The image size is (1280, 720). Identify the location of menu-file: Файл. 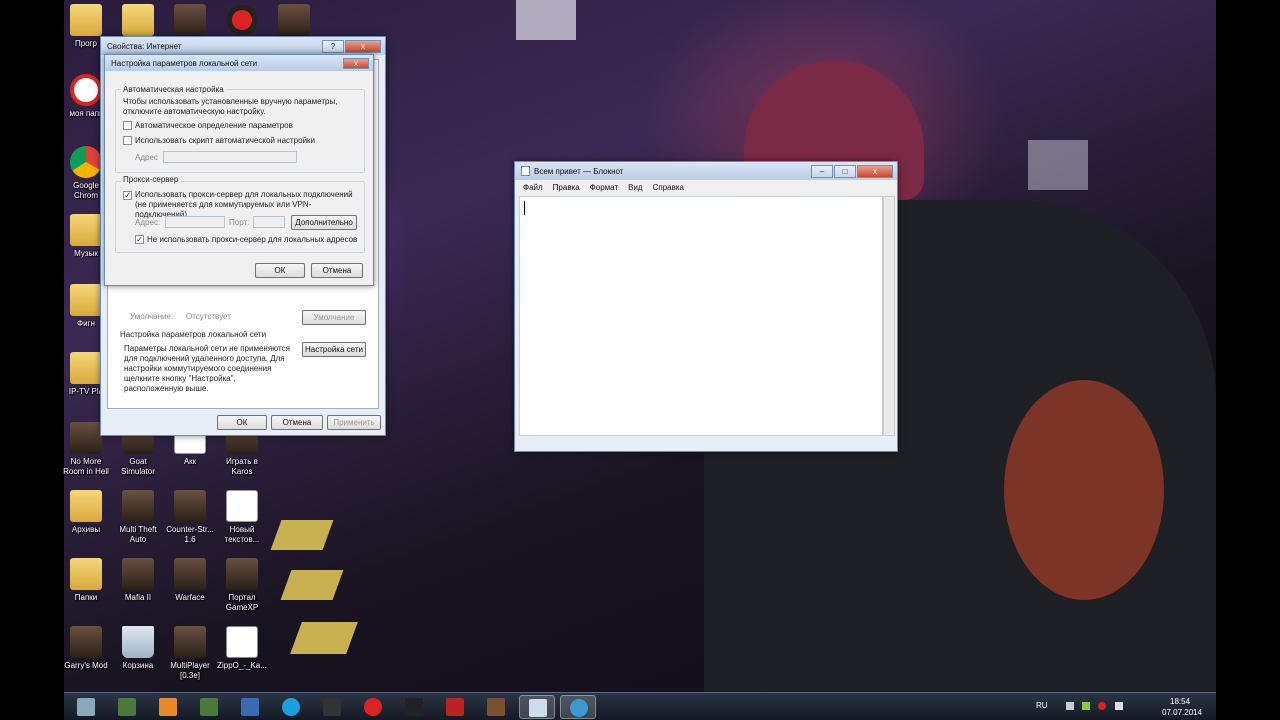
(533, 187).